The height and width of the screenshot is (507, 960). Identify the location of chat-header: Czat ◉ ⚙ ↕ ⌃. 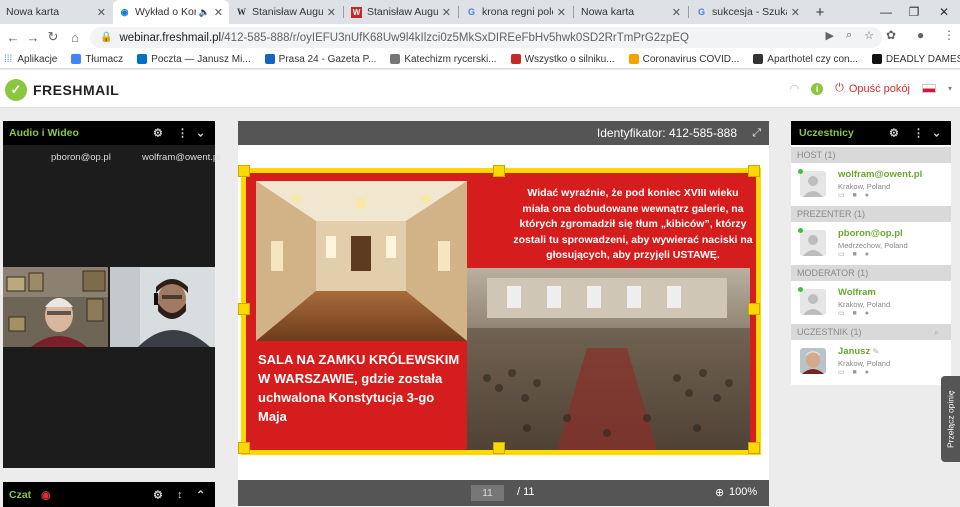
(109, 494).